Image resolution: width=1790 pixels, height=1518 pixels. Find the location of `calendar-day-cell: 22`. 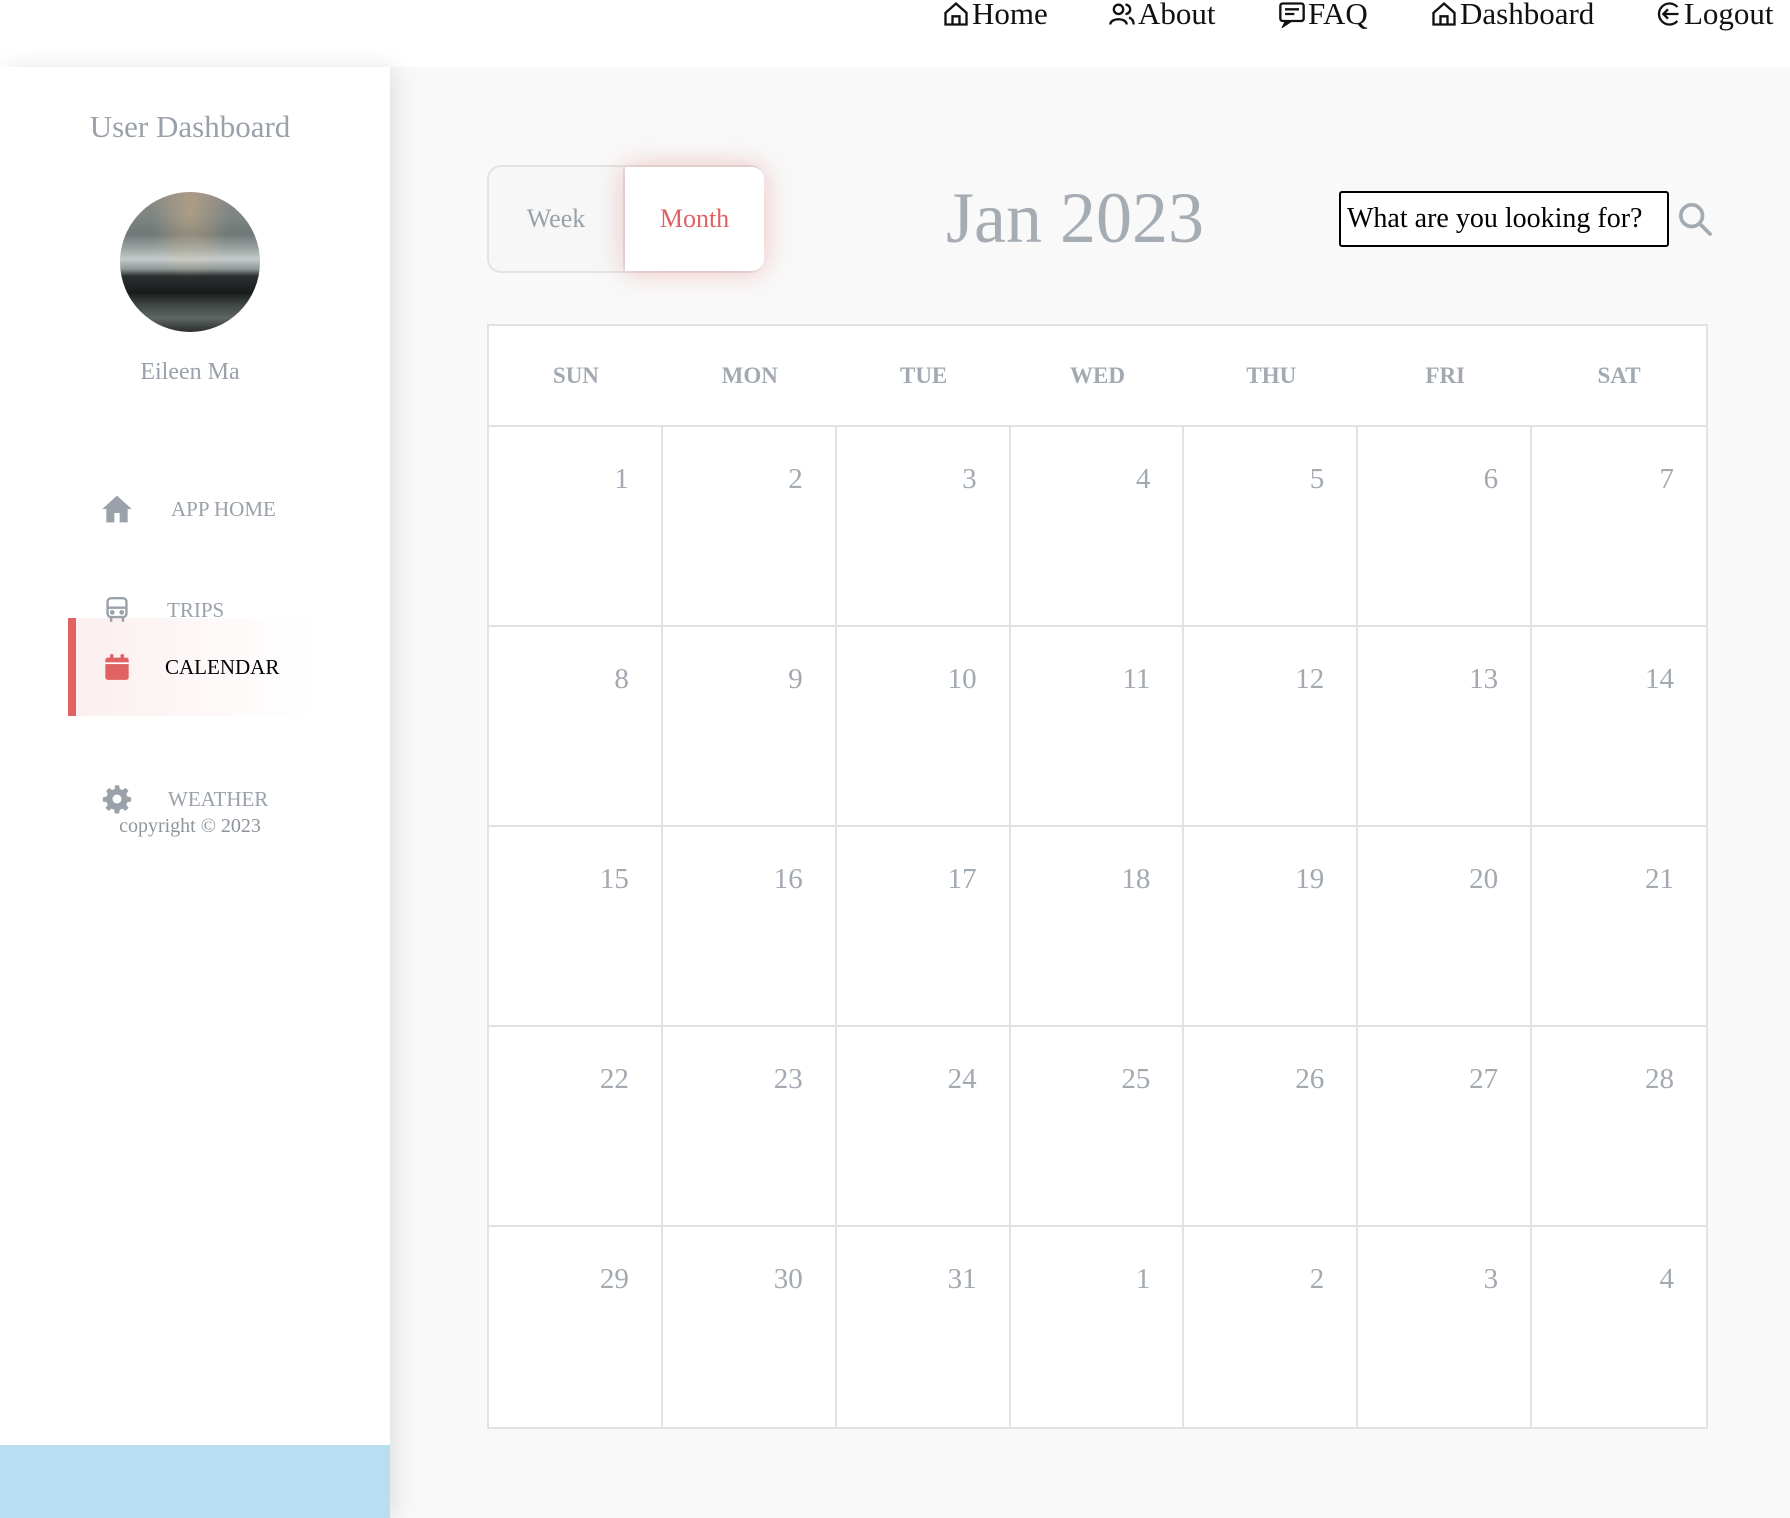

calendar-day-cell: 22 is located at coordinates (576, 1127).